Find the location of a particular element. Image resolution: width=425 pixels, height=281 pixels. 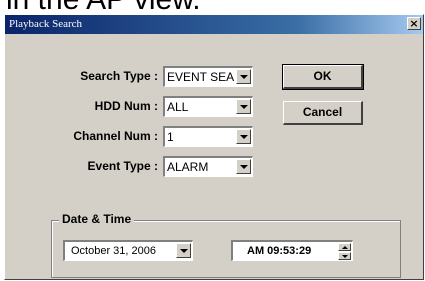

spin-up-icon is located at coordinates (344, 247).